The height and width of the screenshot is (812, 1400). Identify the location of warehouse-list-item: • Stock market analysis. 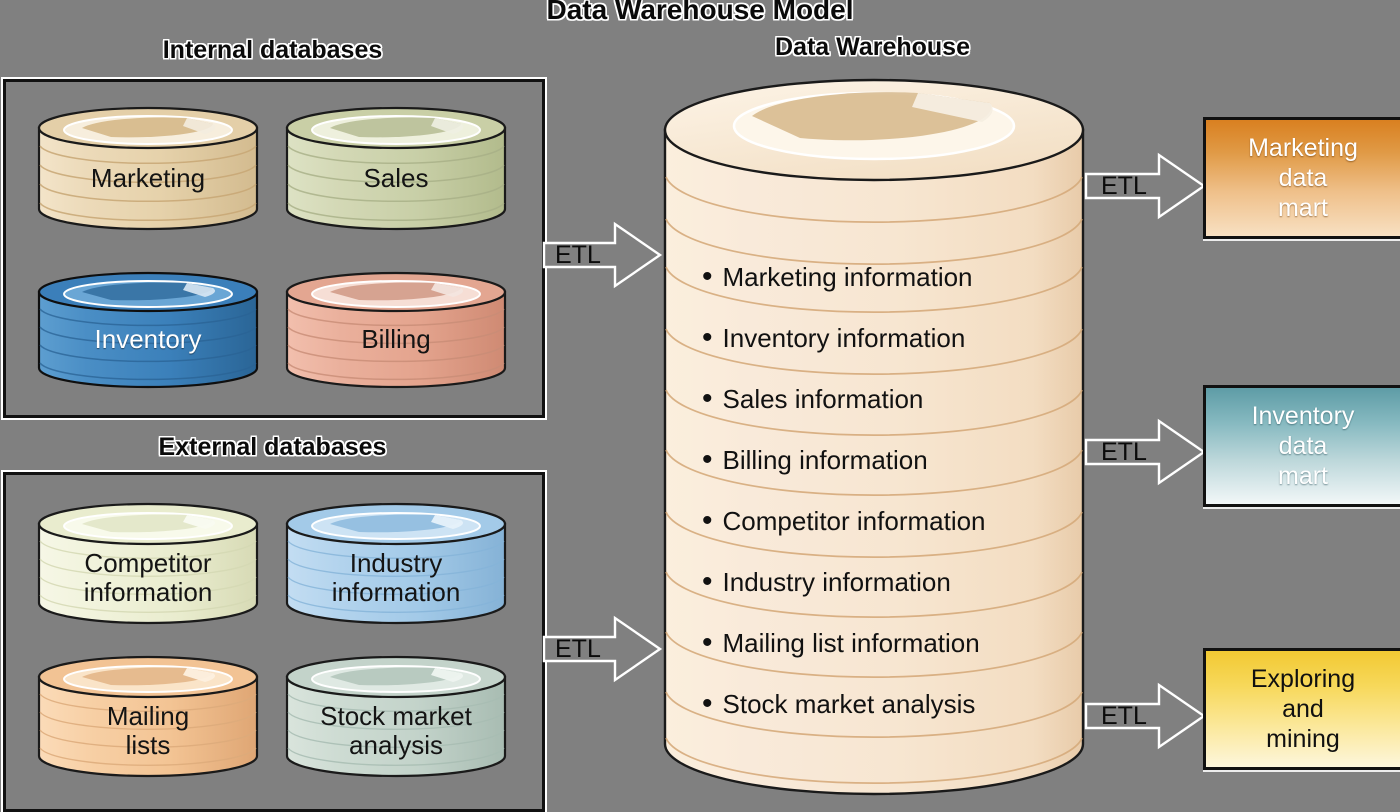
(882, 703).